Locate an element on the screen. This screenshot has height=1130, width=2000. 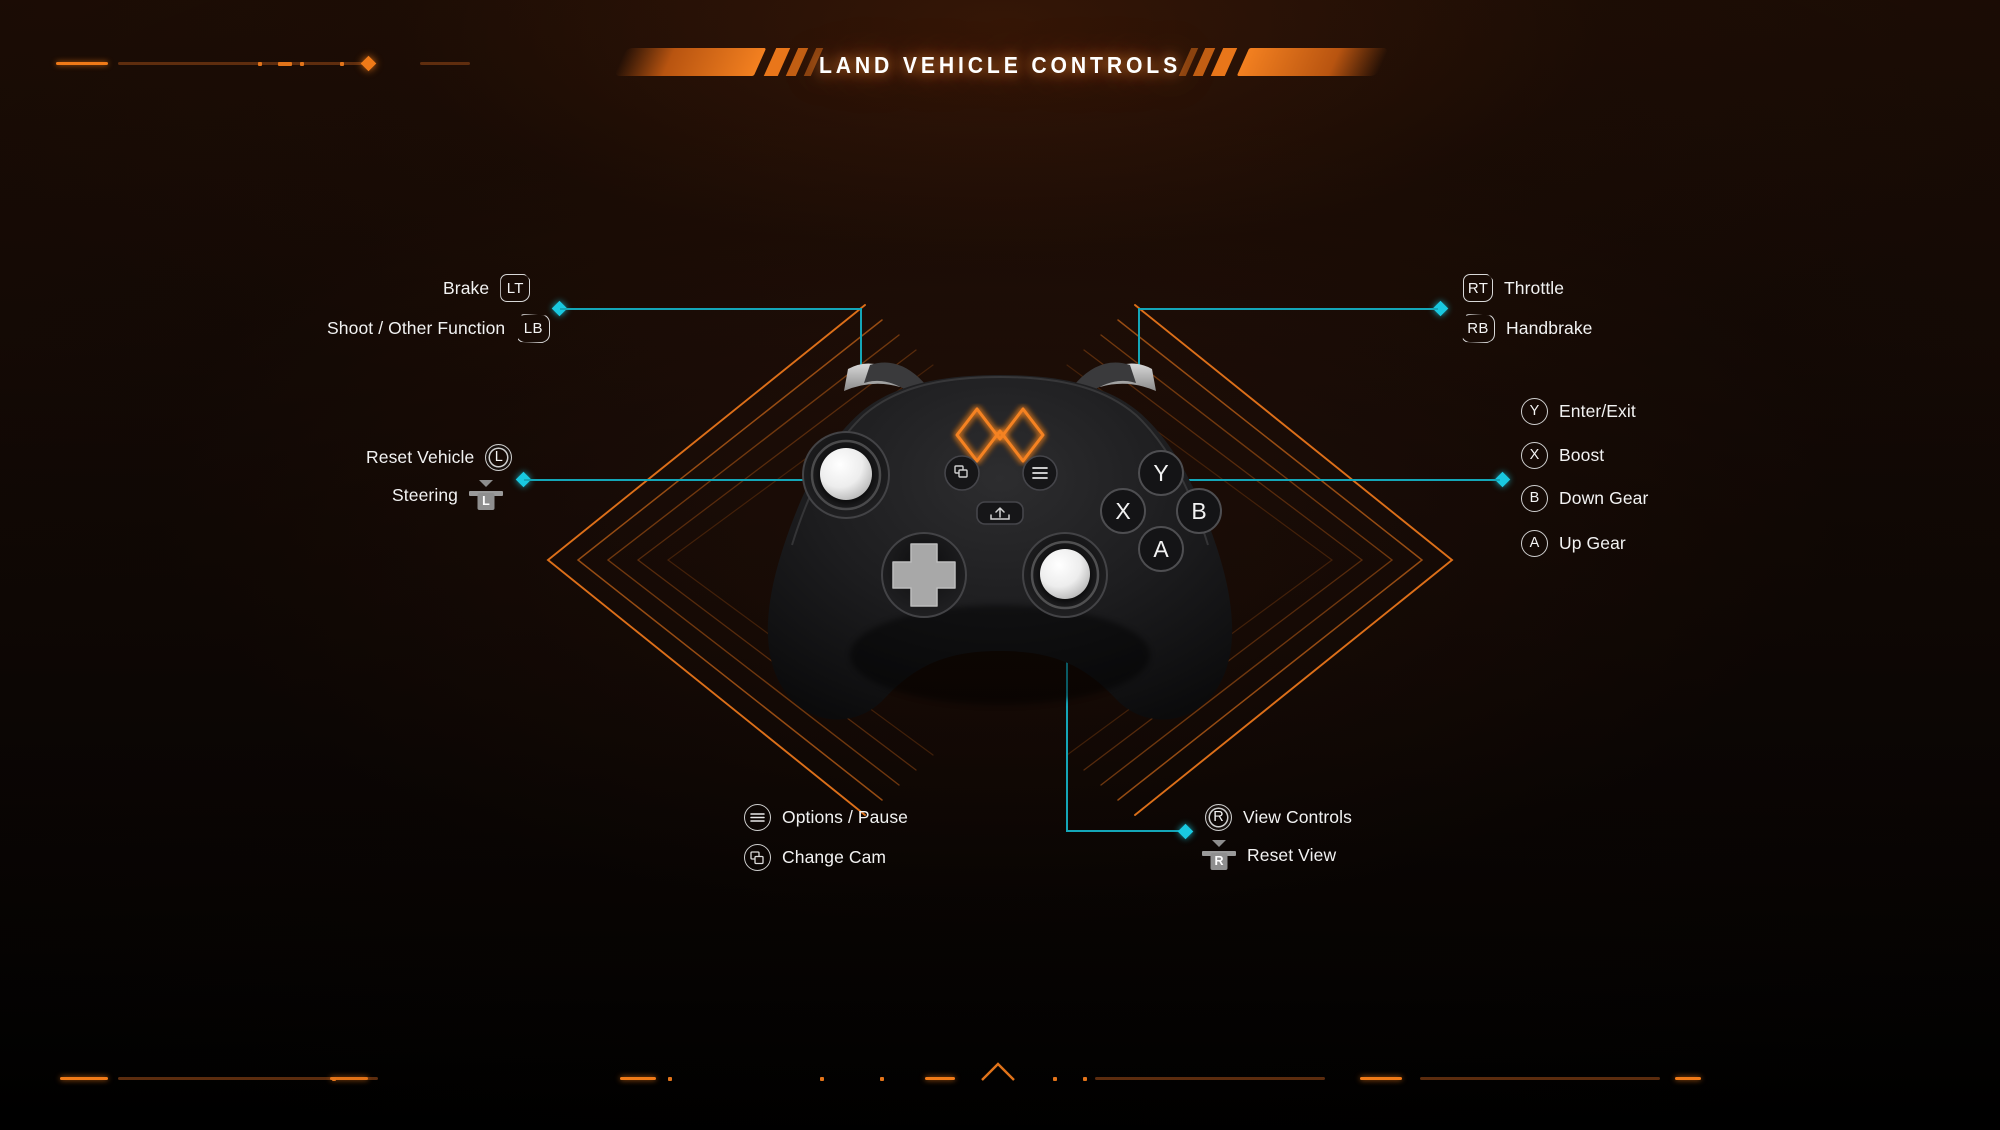
mapping-row-change-cam: Change Cam is located at coordinates (815, 857).